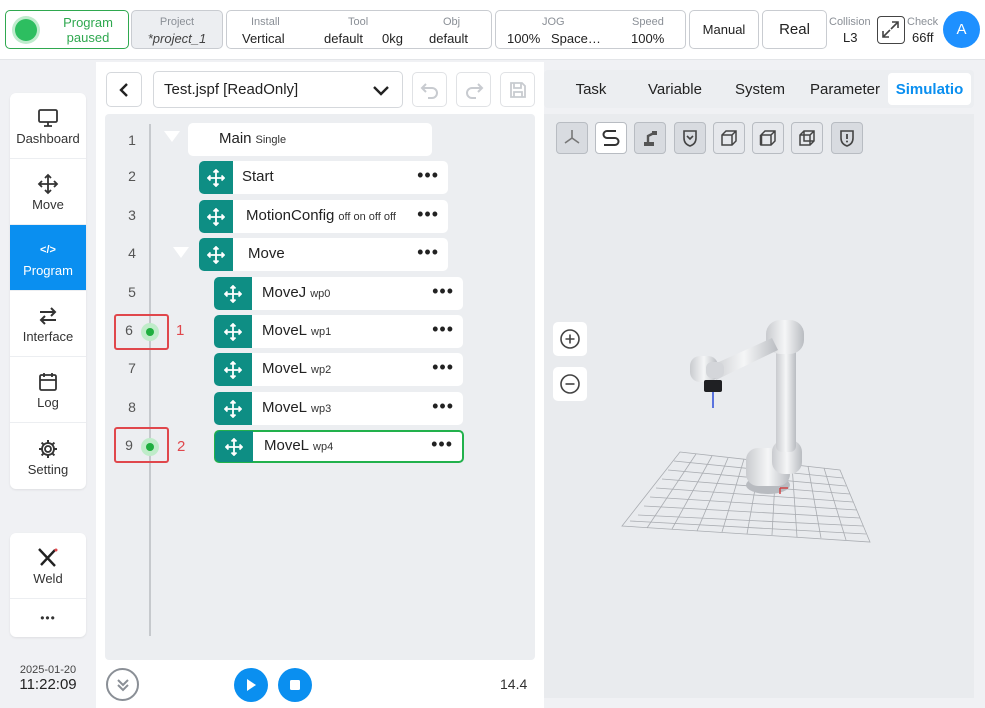  Describe the element at coordinates (449, 38) in the screenshot. I see `obj-value: default` at that location.